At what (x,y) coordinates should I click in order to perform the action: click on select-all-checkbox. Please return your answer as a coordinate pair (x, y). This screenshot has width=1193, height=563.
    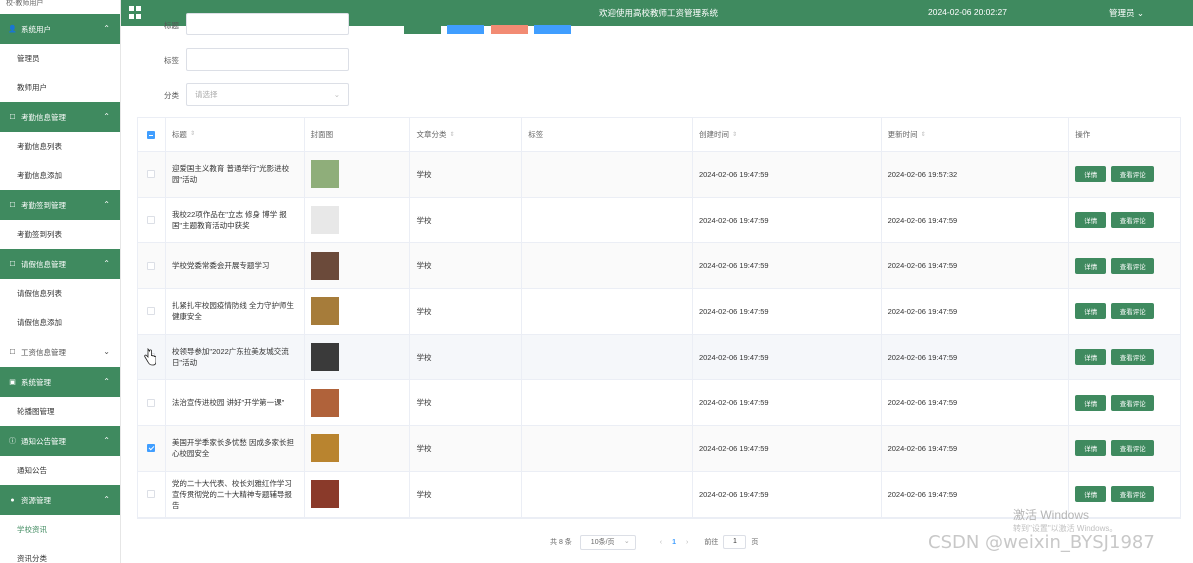
    Looking at the image, I should click on (151, 134).